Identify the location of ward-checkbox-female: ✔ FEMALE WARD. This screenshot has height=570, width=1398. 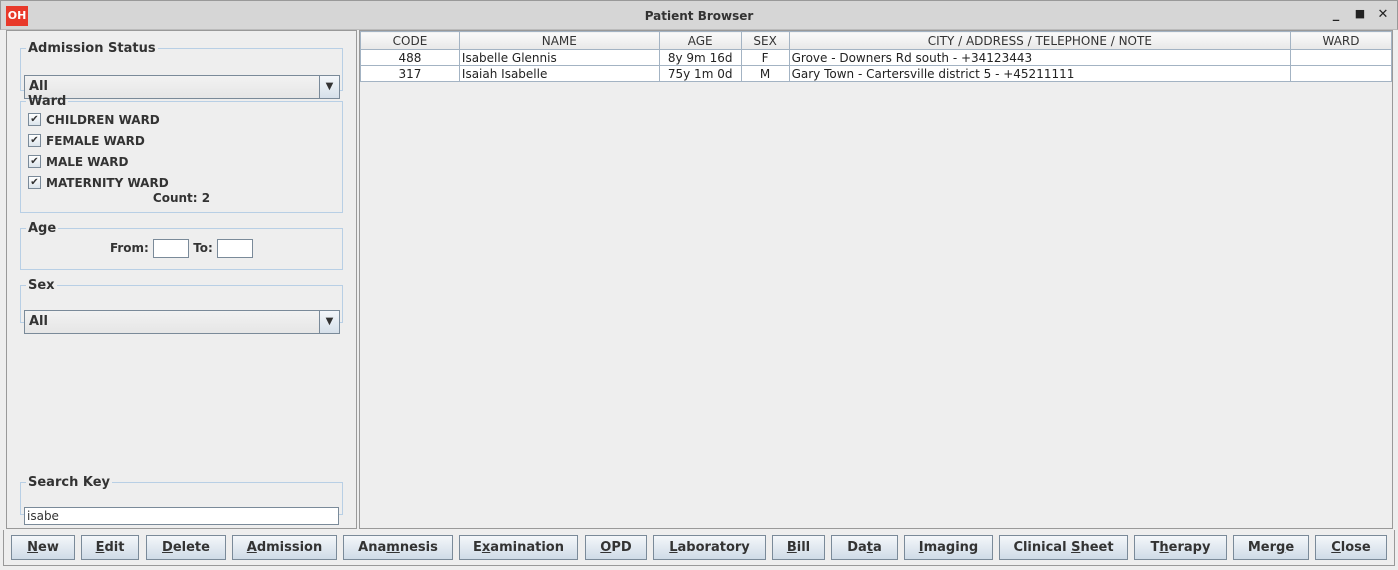
(181, 140).